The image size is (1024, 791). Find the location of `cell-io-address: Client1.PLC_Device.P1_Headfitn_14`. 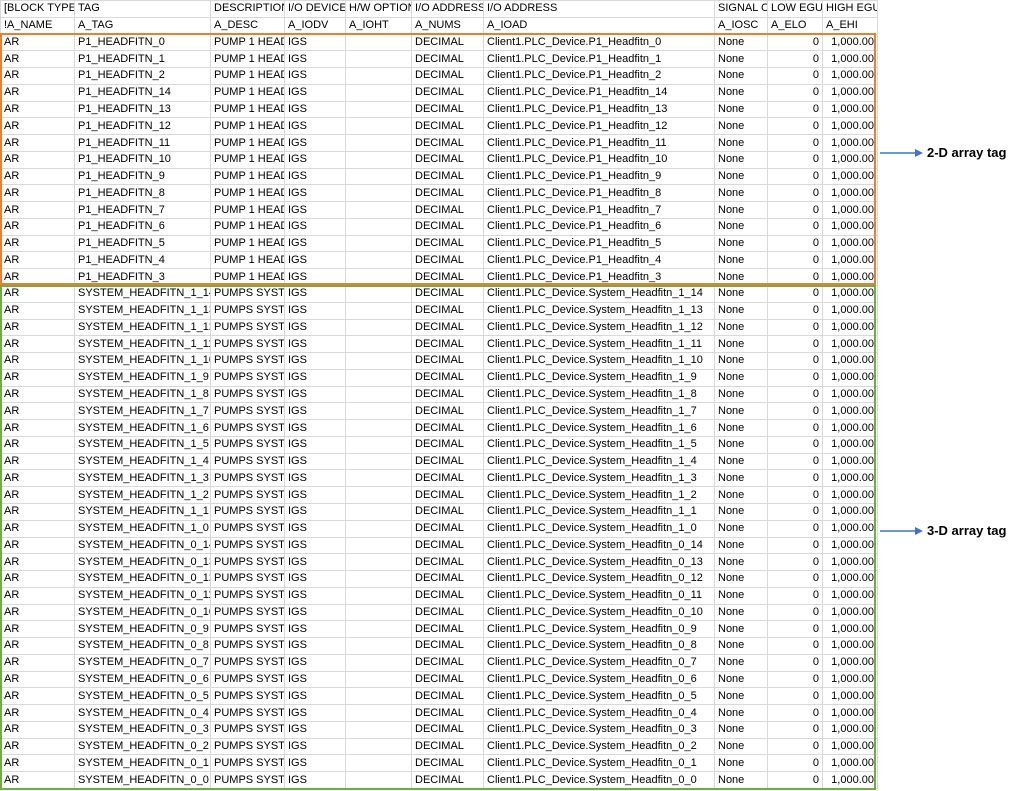

cell-io-address: Client1.PLC_Device.P1_Headfitn_14 is located at coordinates (599, 92).